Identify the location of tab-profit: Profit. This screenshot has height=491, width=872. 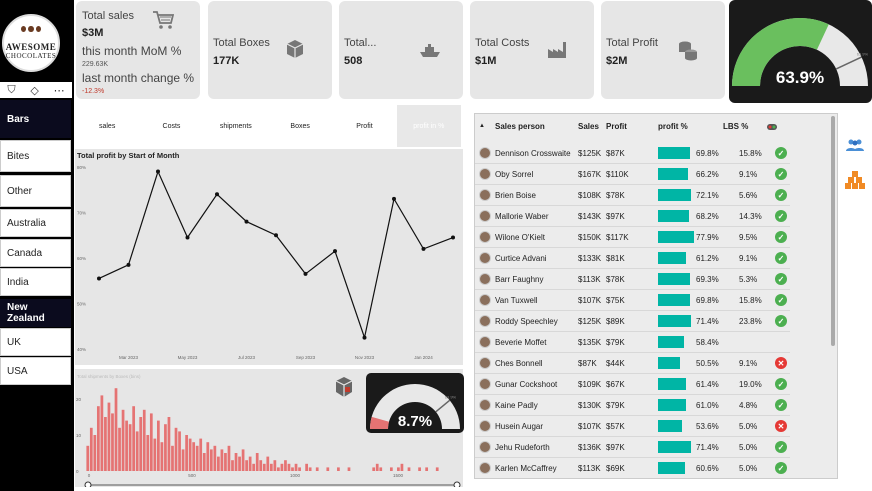
(364, 126).